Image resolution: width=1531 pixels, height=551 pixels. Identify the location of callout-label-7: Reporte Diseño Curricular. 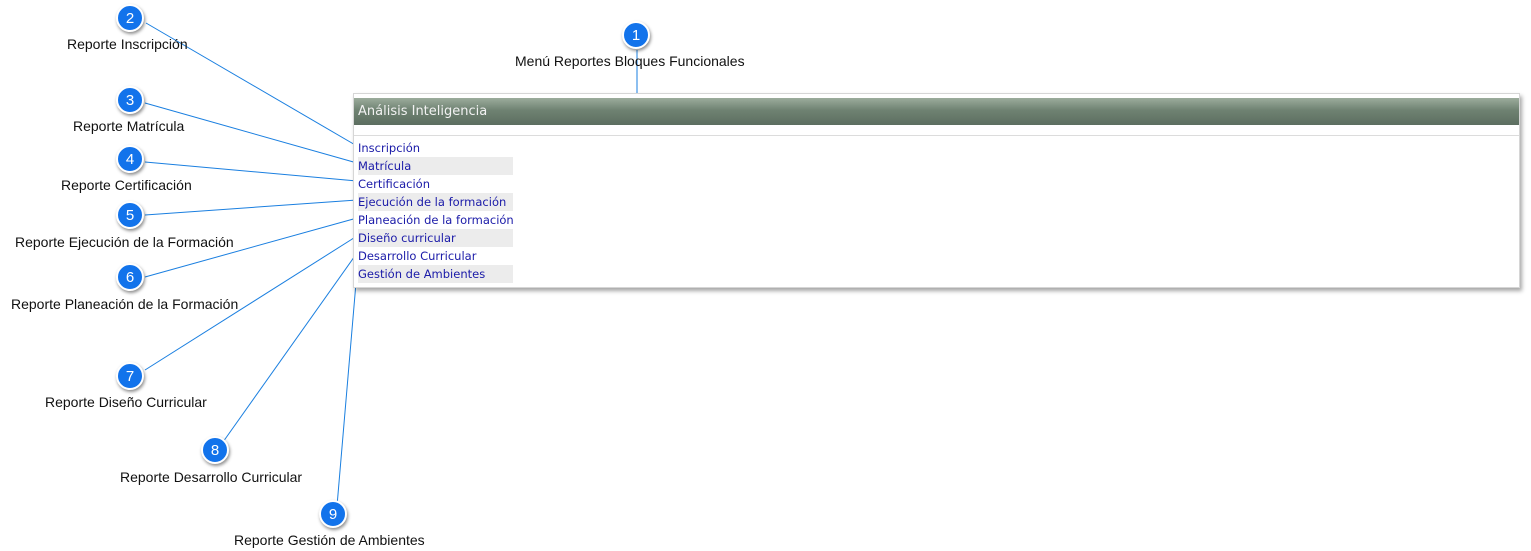
(126, 402).